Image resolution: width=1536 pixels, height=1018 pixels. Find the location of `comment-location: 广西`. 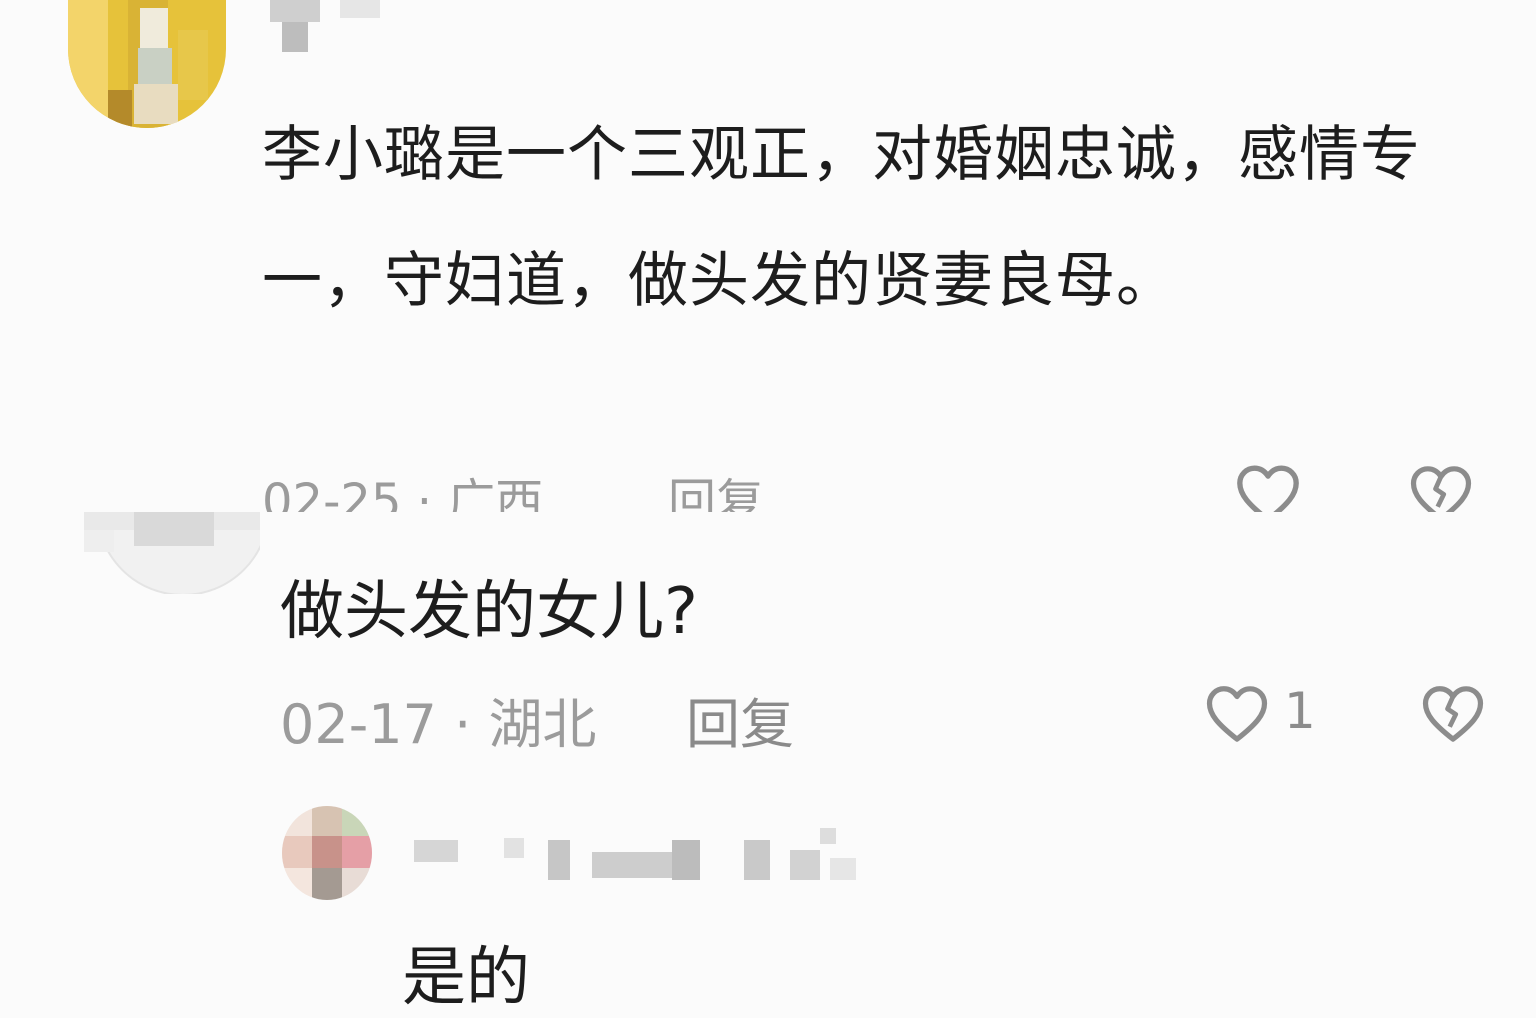

comment-location: 广西 is located at coordinates (495, 493).